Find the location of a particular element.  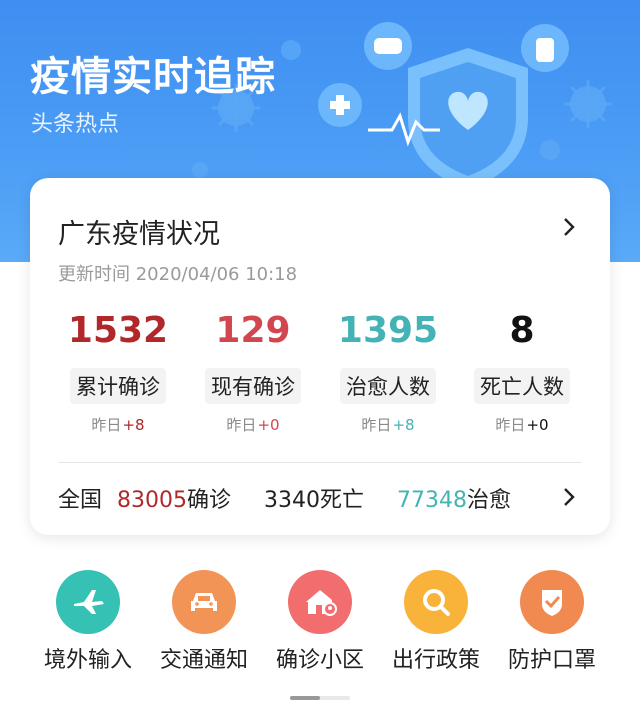

feature-label: 防护口罩 is located at coordinates (551, 660).